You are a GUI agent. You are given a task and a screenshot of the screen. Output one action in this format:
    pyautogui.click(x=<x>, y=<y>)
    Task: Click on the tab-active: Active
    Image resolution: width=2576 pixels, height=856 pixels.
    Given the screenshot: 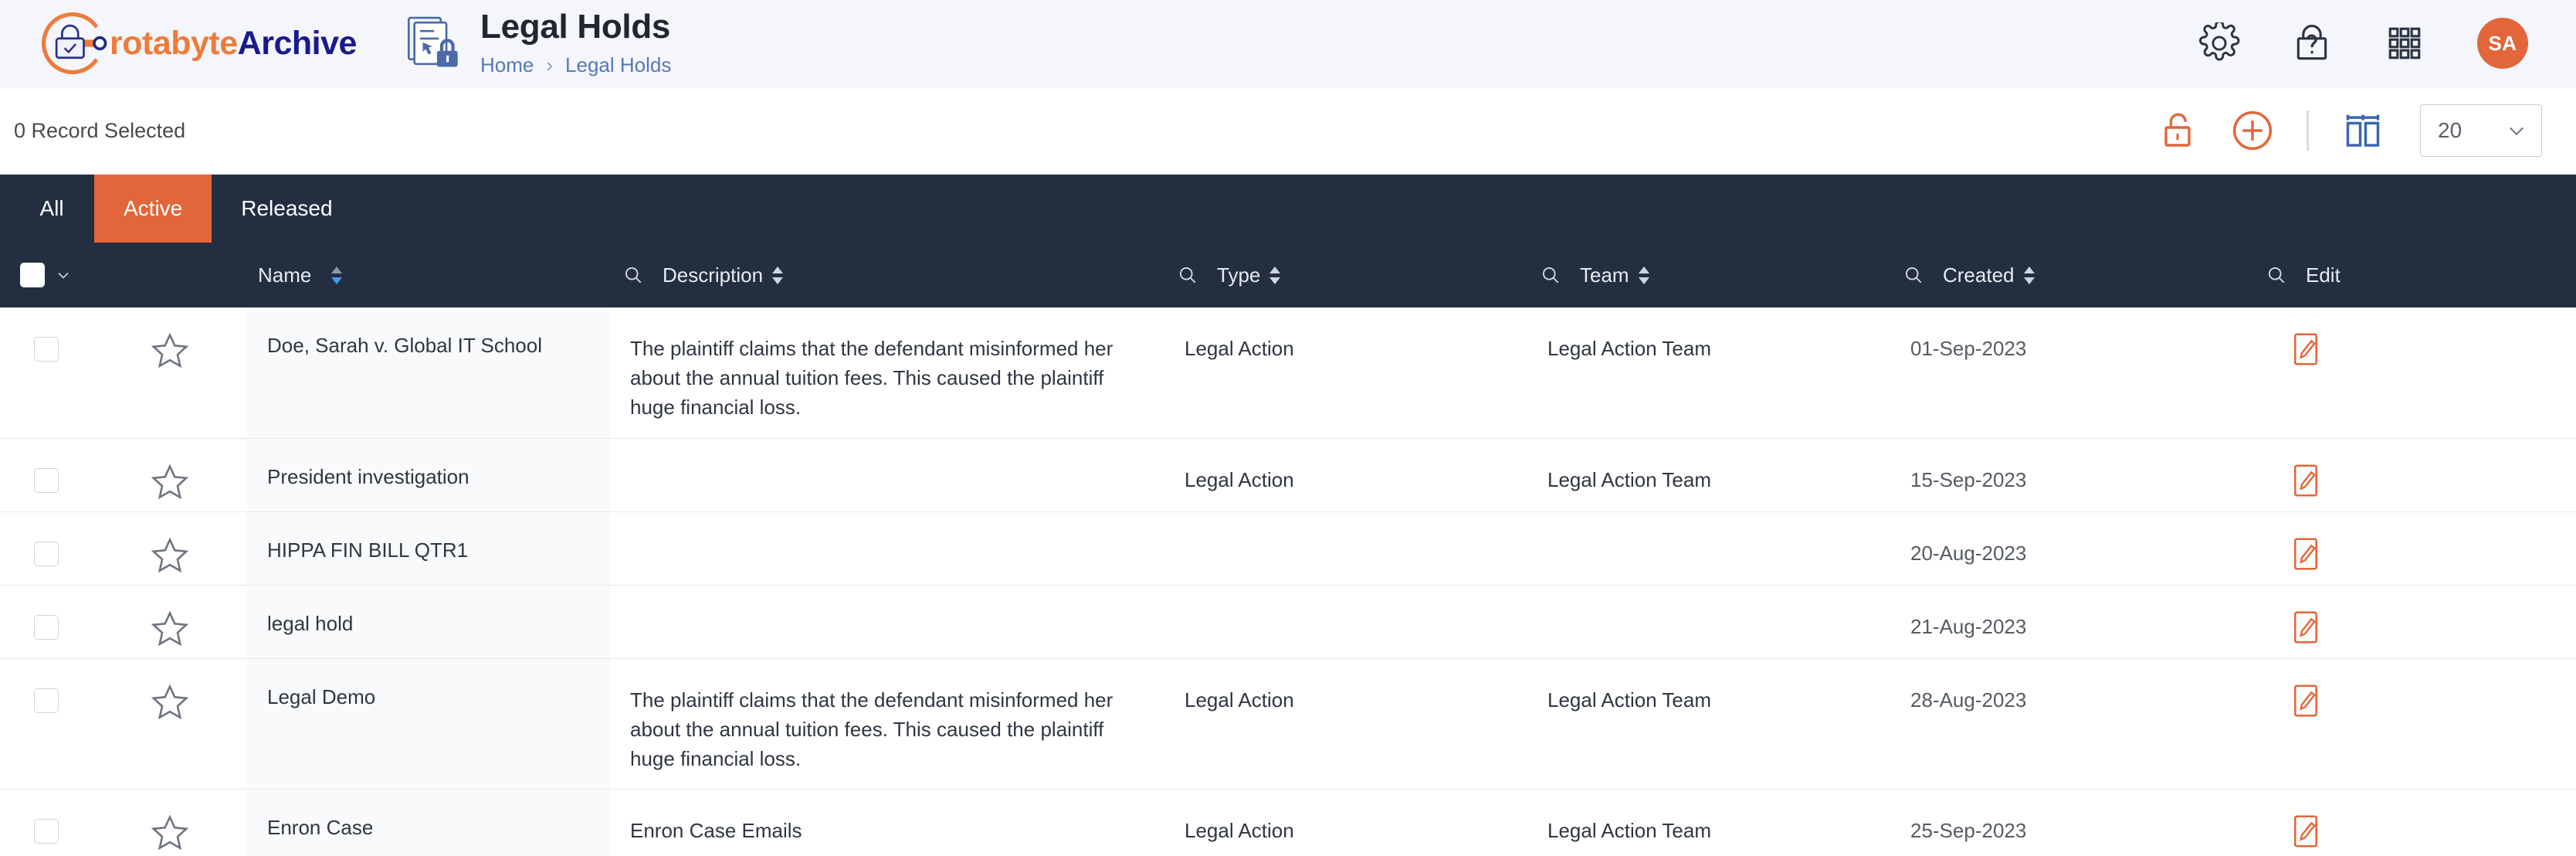 What is the action you would take?
    pyautogui.click(x=153, y=209)
    